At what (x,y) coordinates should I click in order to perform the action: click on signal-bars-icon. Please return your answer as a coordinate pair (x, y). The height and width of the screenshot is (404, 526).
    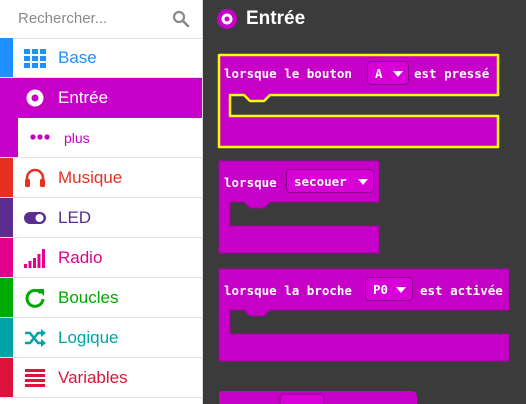
    Looking at the image, I should click on (34, 258).